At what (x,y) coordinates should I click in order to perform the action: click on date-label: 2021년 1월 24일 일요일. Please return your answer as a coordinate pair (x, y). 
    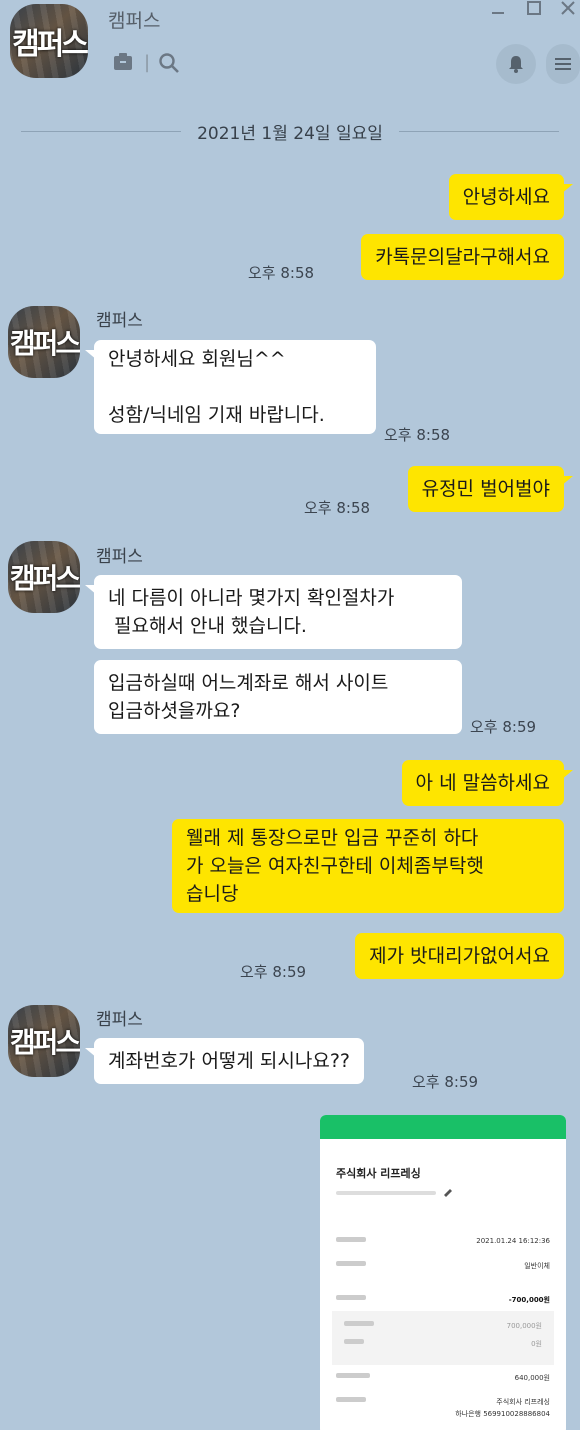
    Looking at the image, I should click on (290, 133).